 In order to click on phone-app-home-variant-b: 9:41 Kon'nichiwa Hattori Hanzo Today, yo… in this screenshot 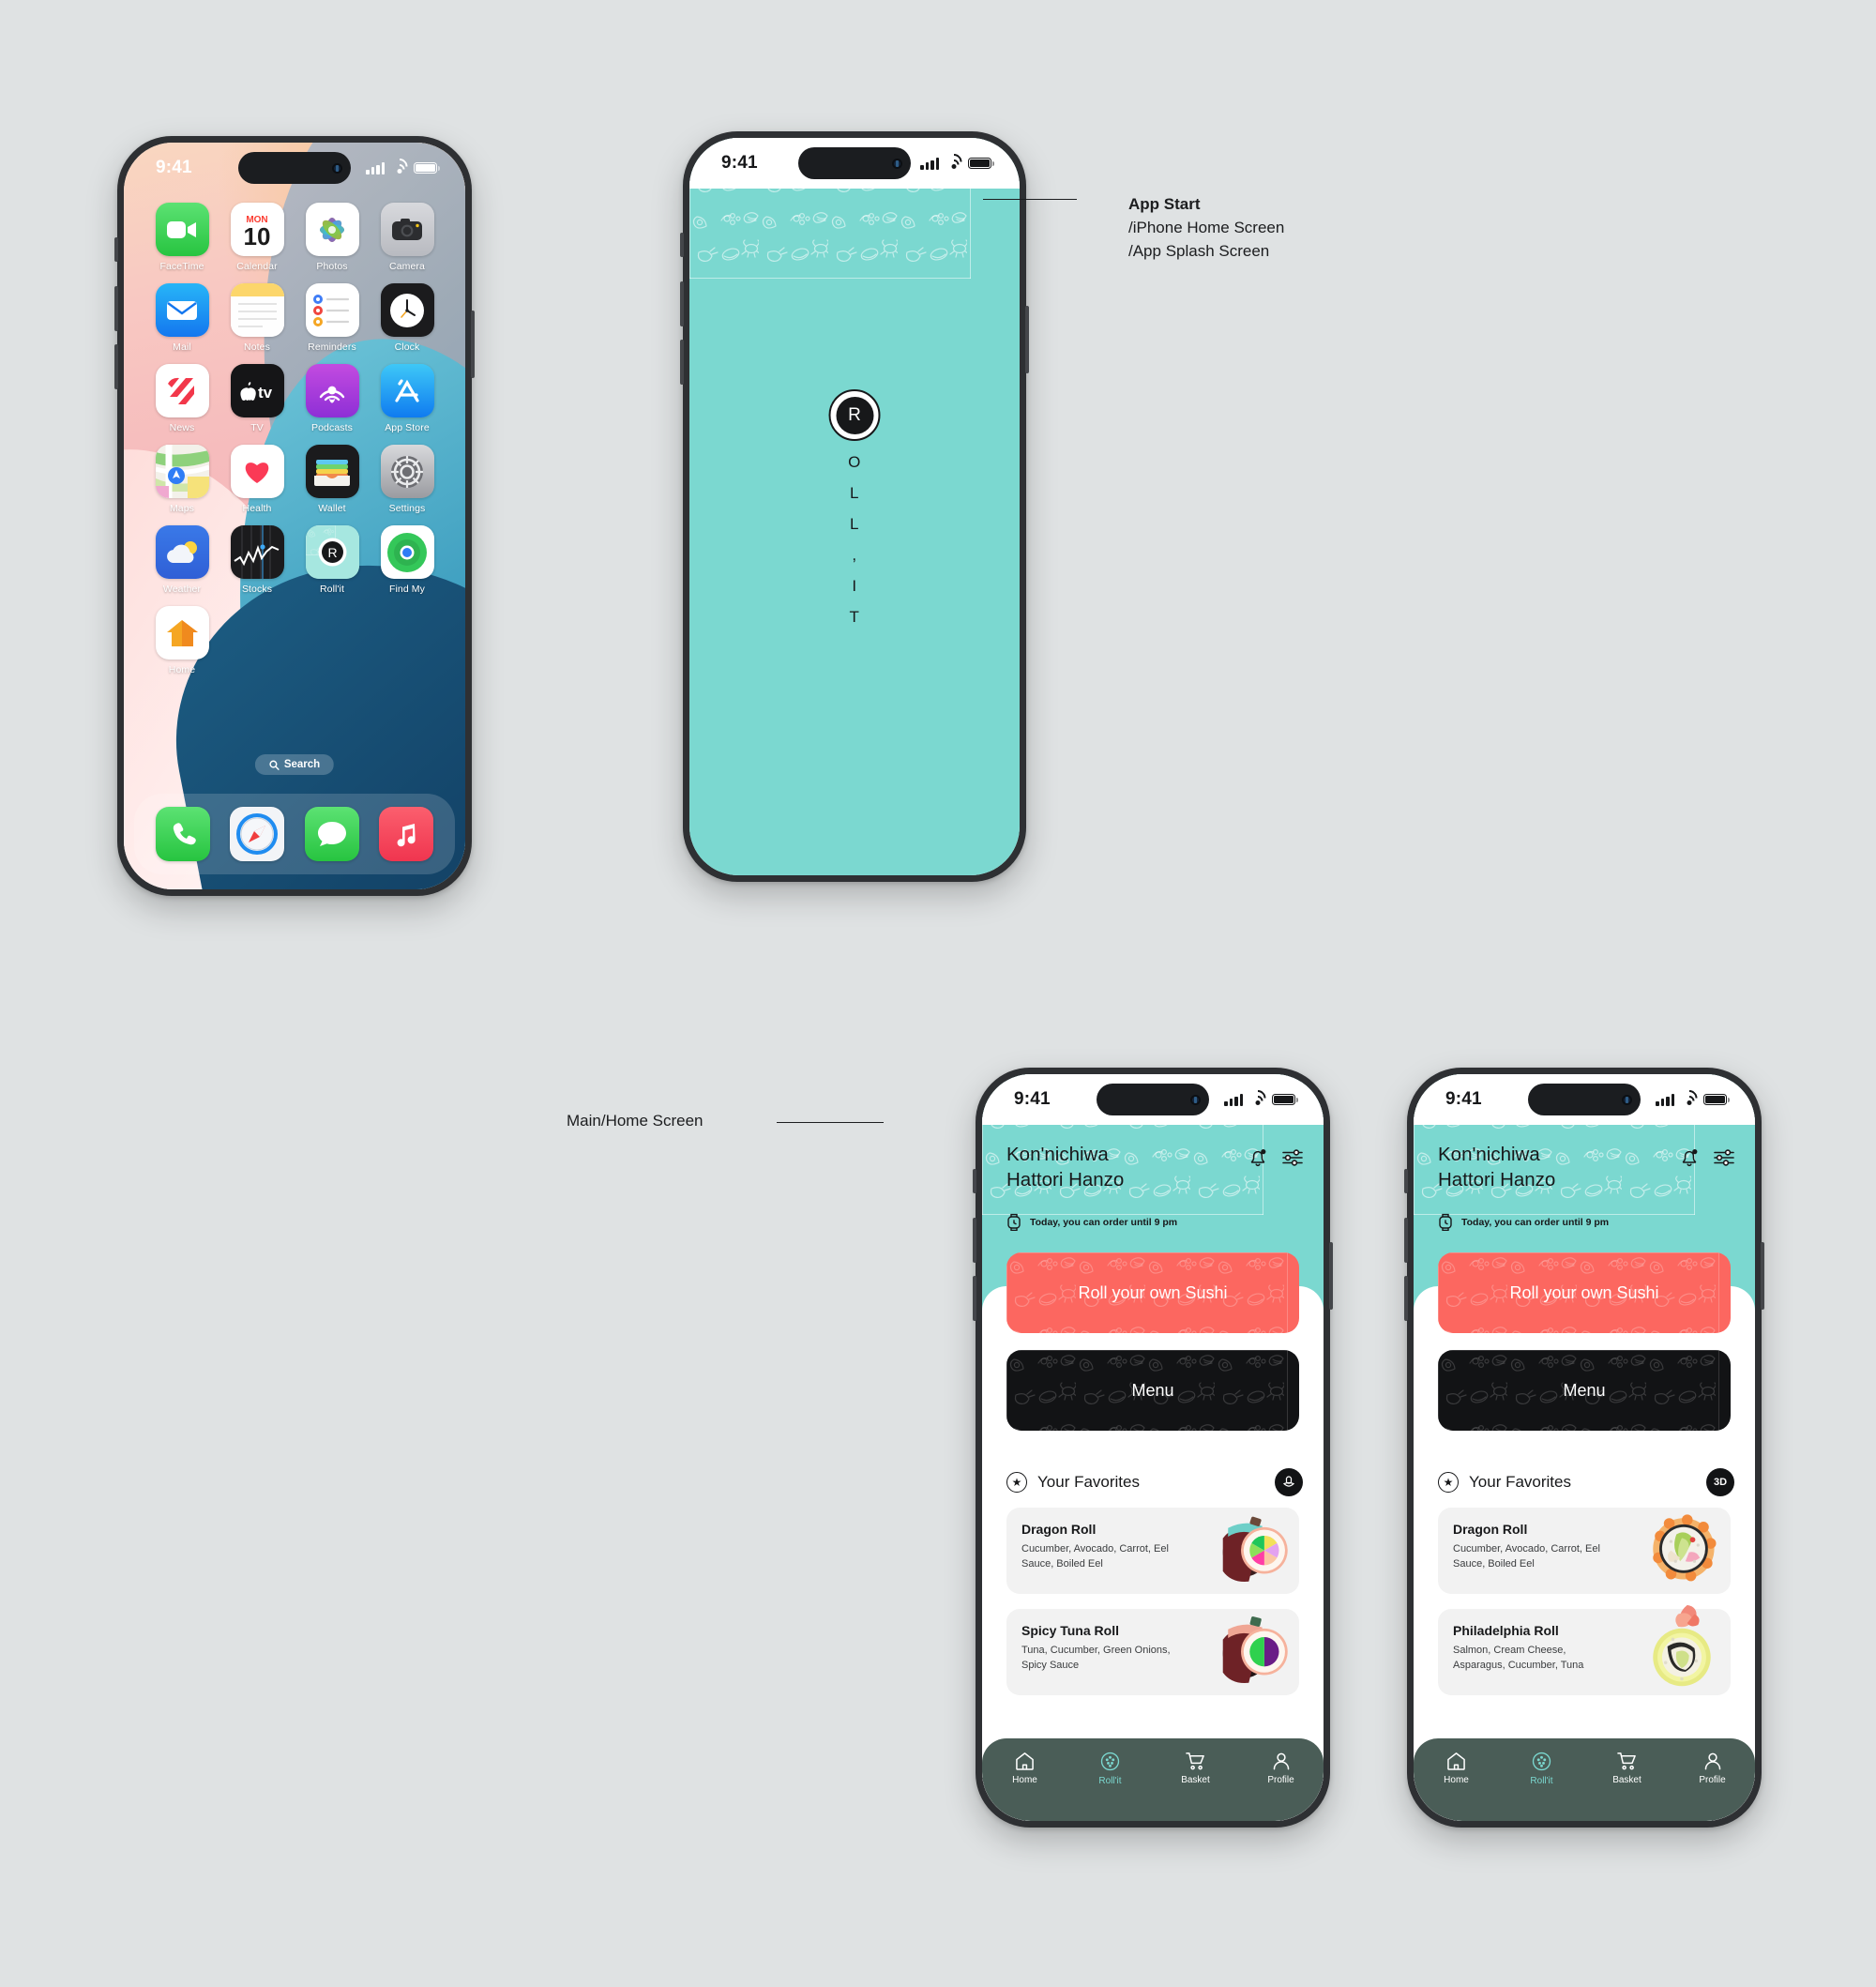, I will do `click(1584, 1448)`.